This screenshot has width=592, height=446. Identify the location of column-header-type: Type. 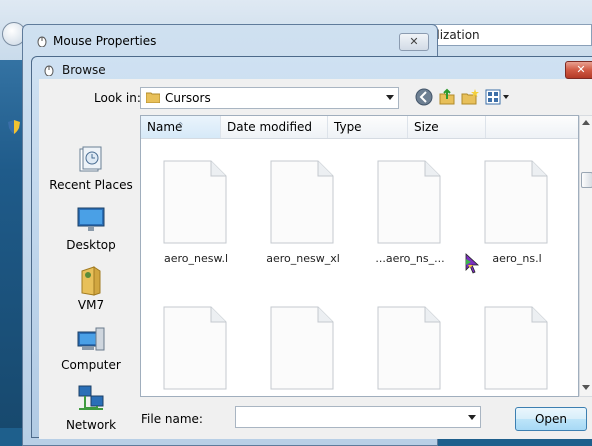
(368, 127).